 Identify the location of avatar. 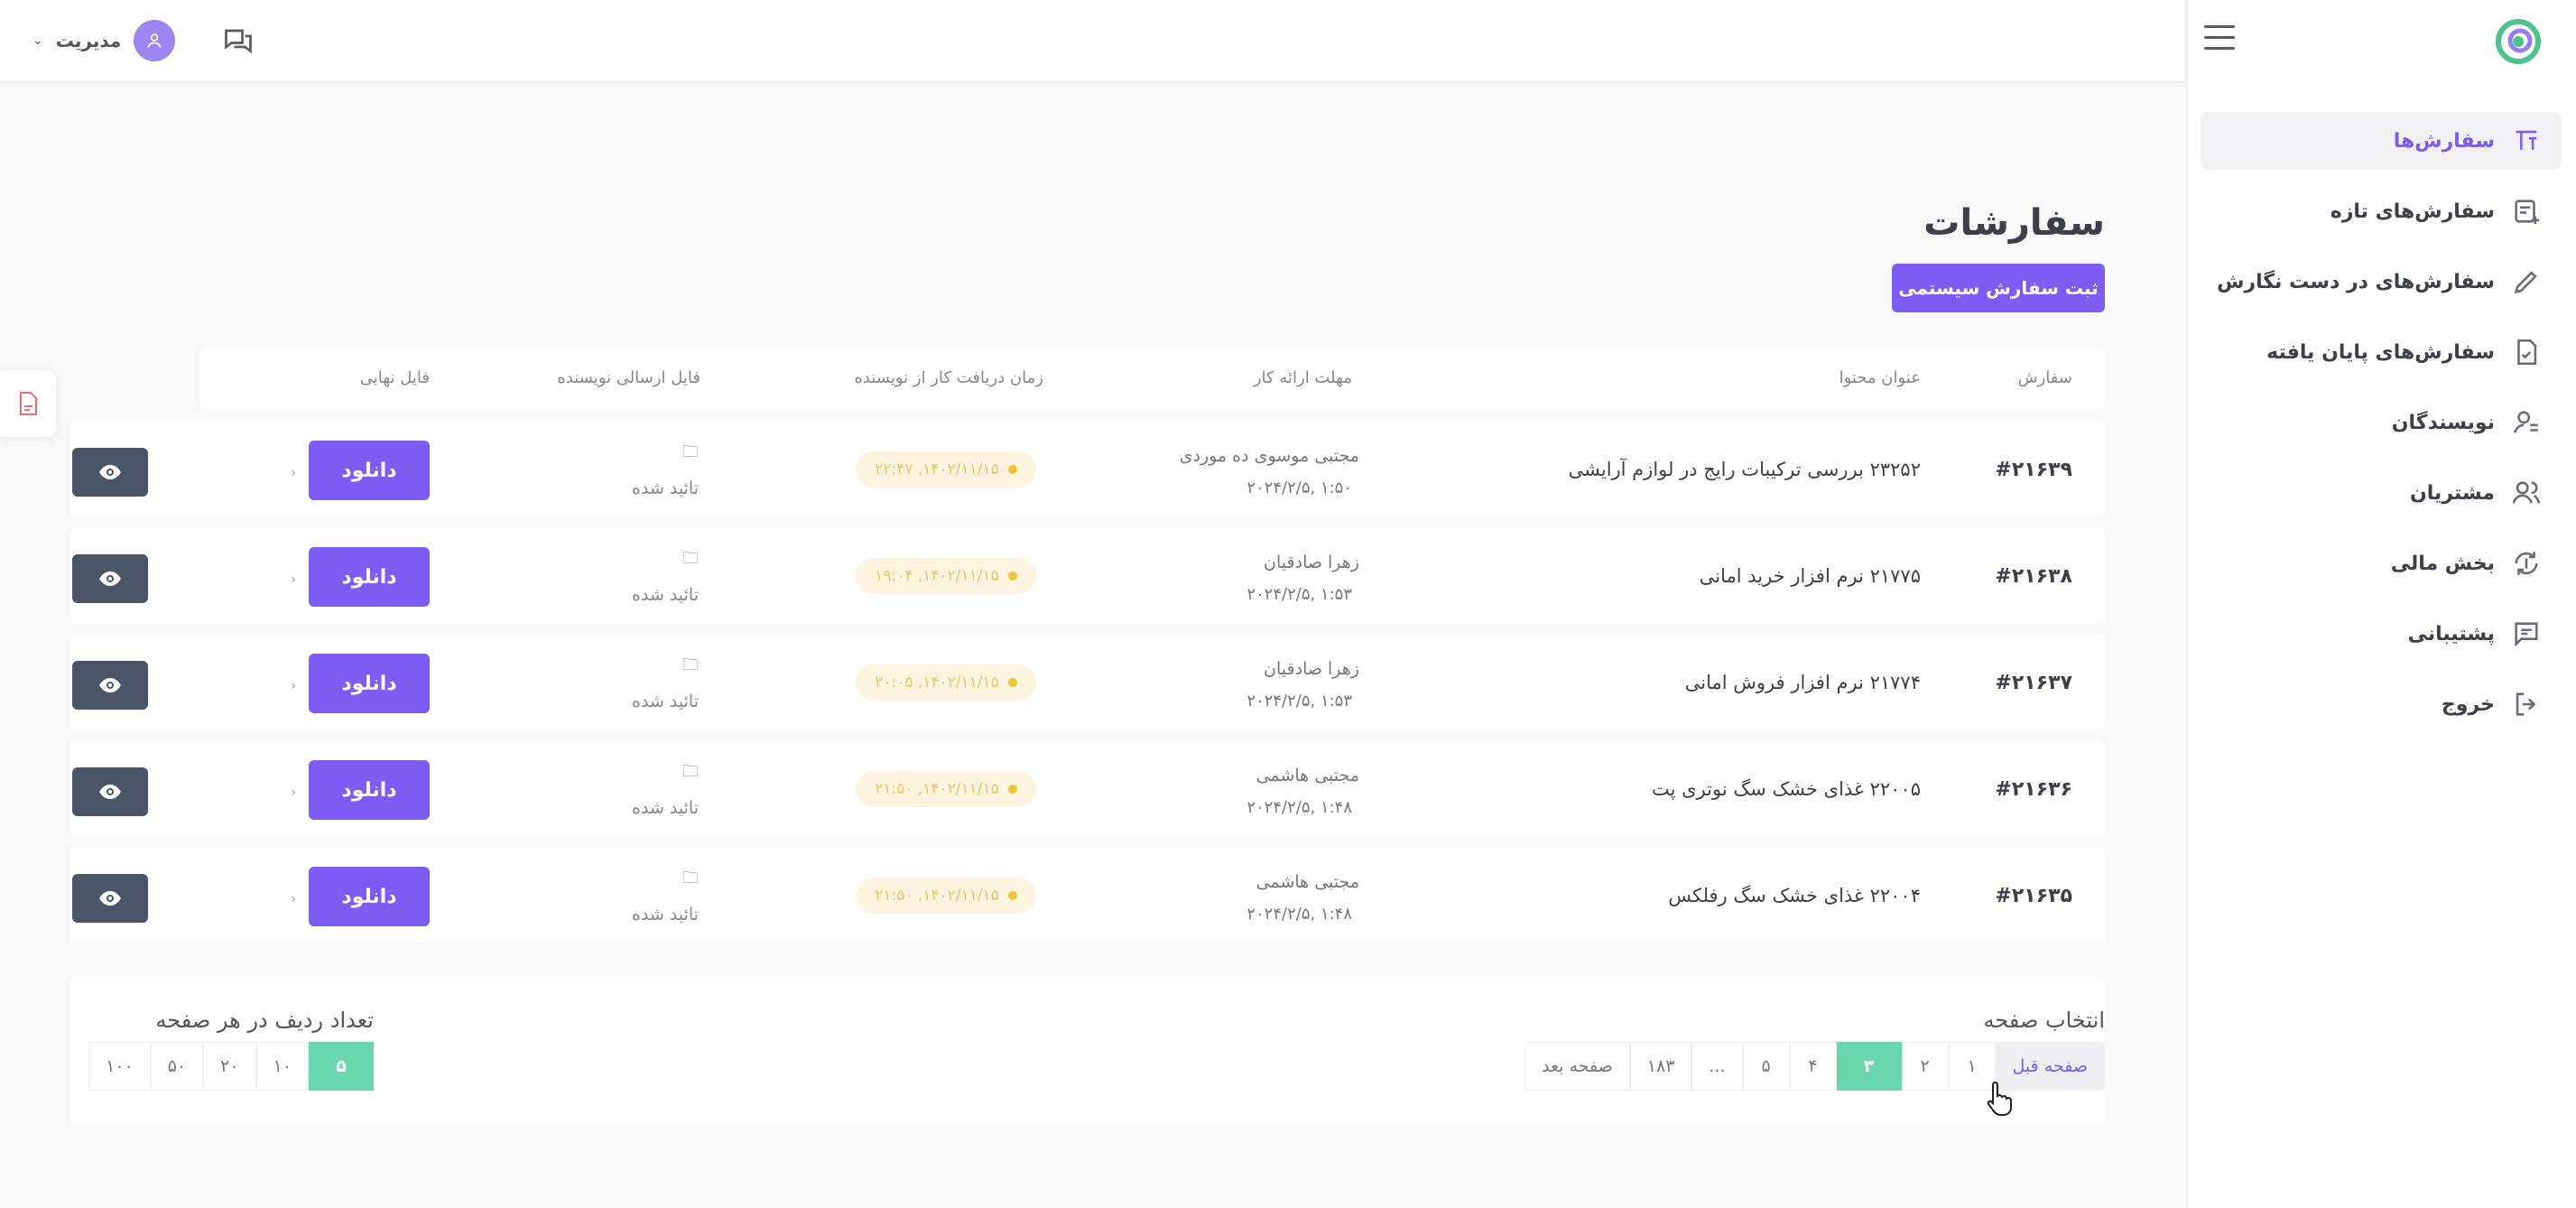
(155, 40).